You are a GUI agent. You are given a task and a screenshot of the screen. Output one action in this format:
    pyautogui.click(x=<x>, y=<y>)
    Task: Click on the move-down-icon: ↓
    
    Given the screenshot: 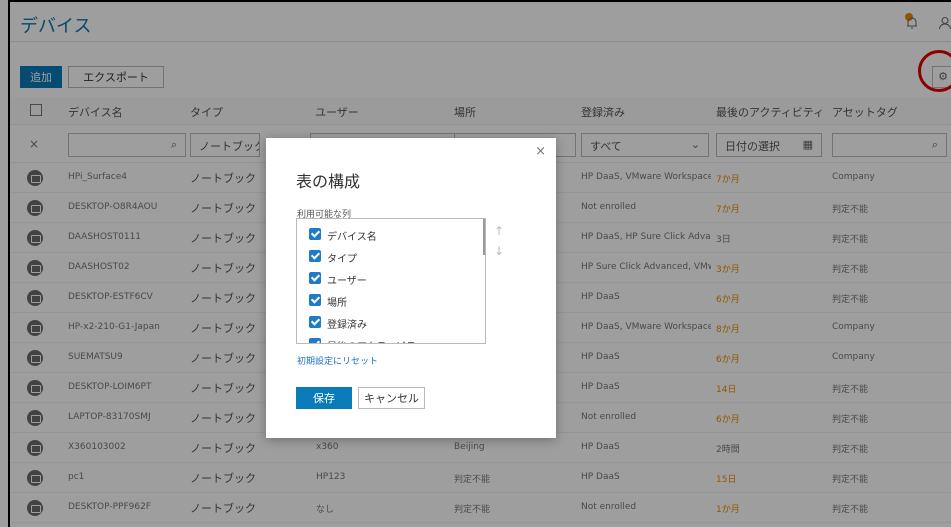 What is the action you would take?
    pyautogui.click(x=499, y=251)
    